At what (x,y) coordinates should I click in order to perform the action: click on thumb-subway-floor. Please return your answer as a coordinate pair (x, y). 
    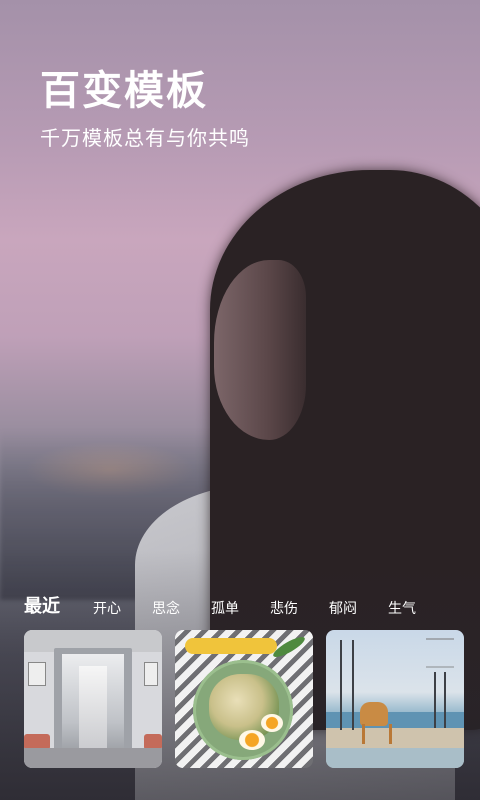
    Looking at the image, I should click on (93, 758).